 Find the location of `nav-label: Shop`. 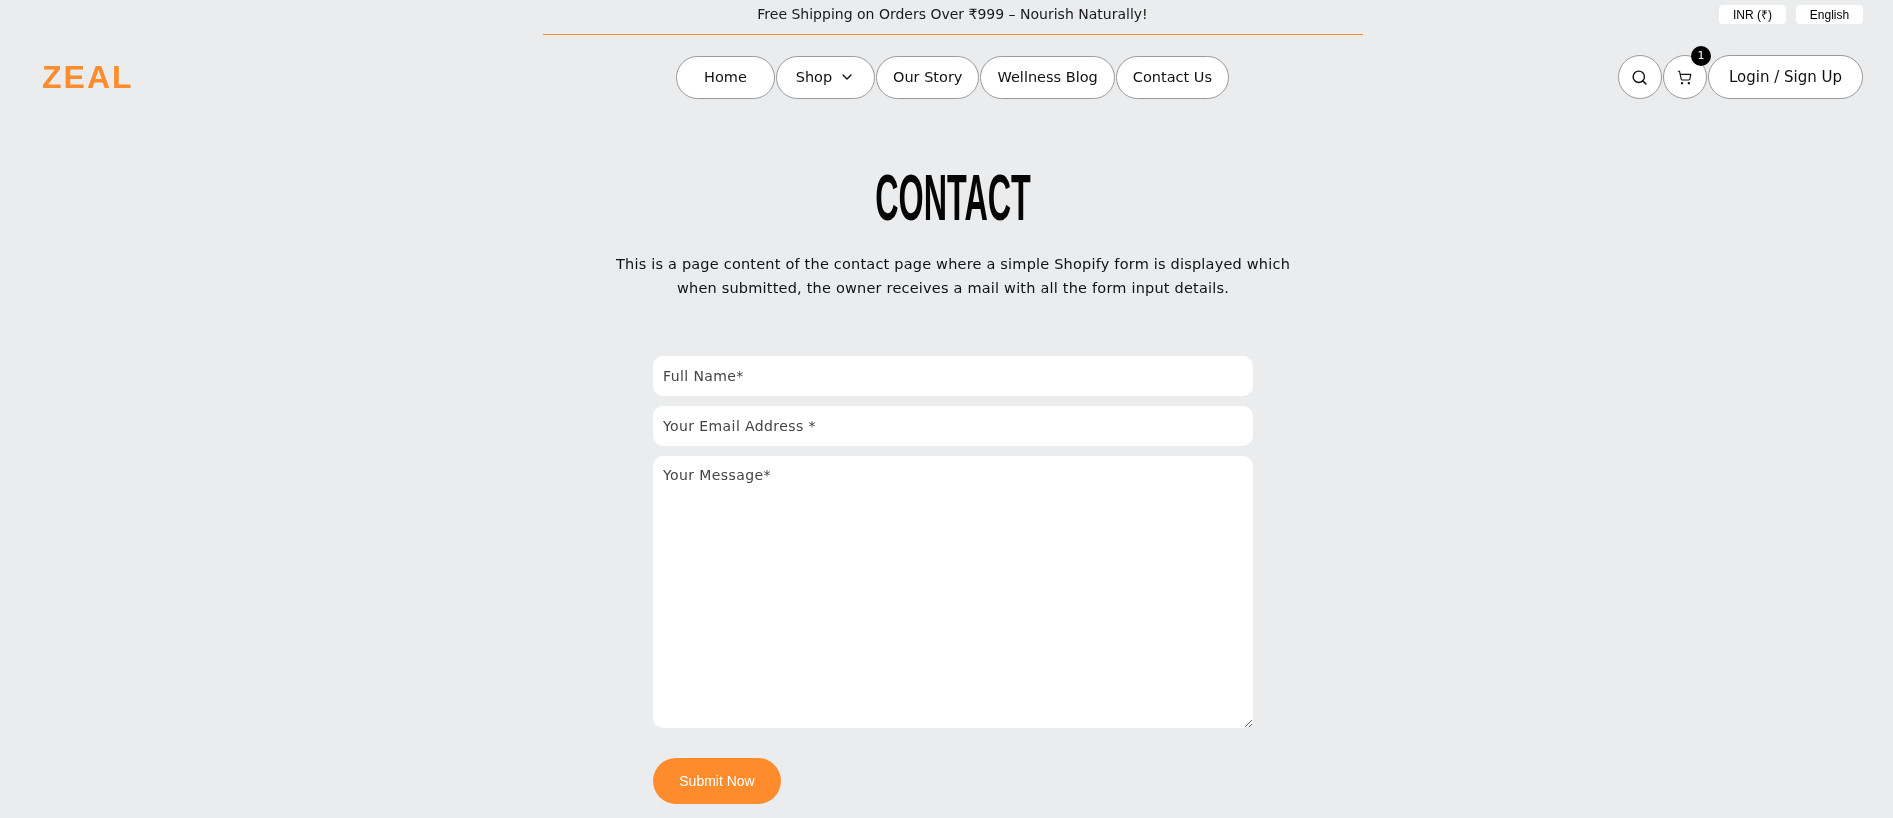

nav-label: Shop is located at coordinates (814, 77).